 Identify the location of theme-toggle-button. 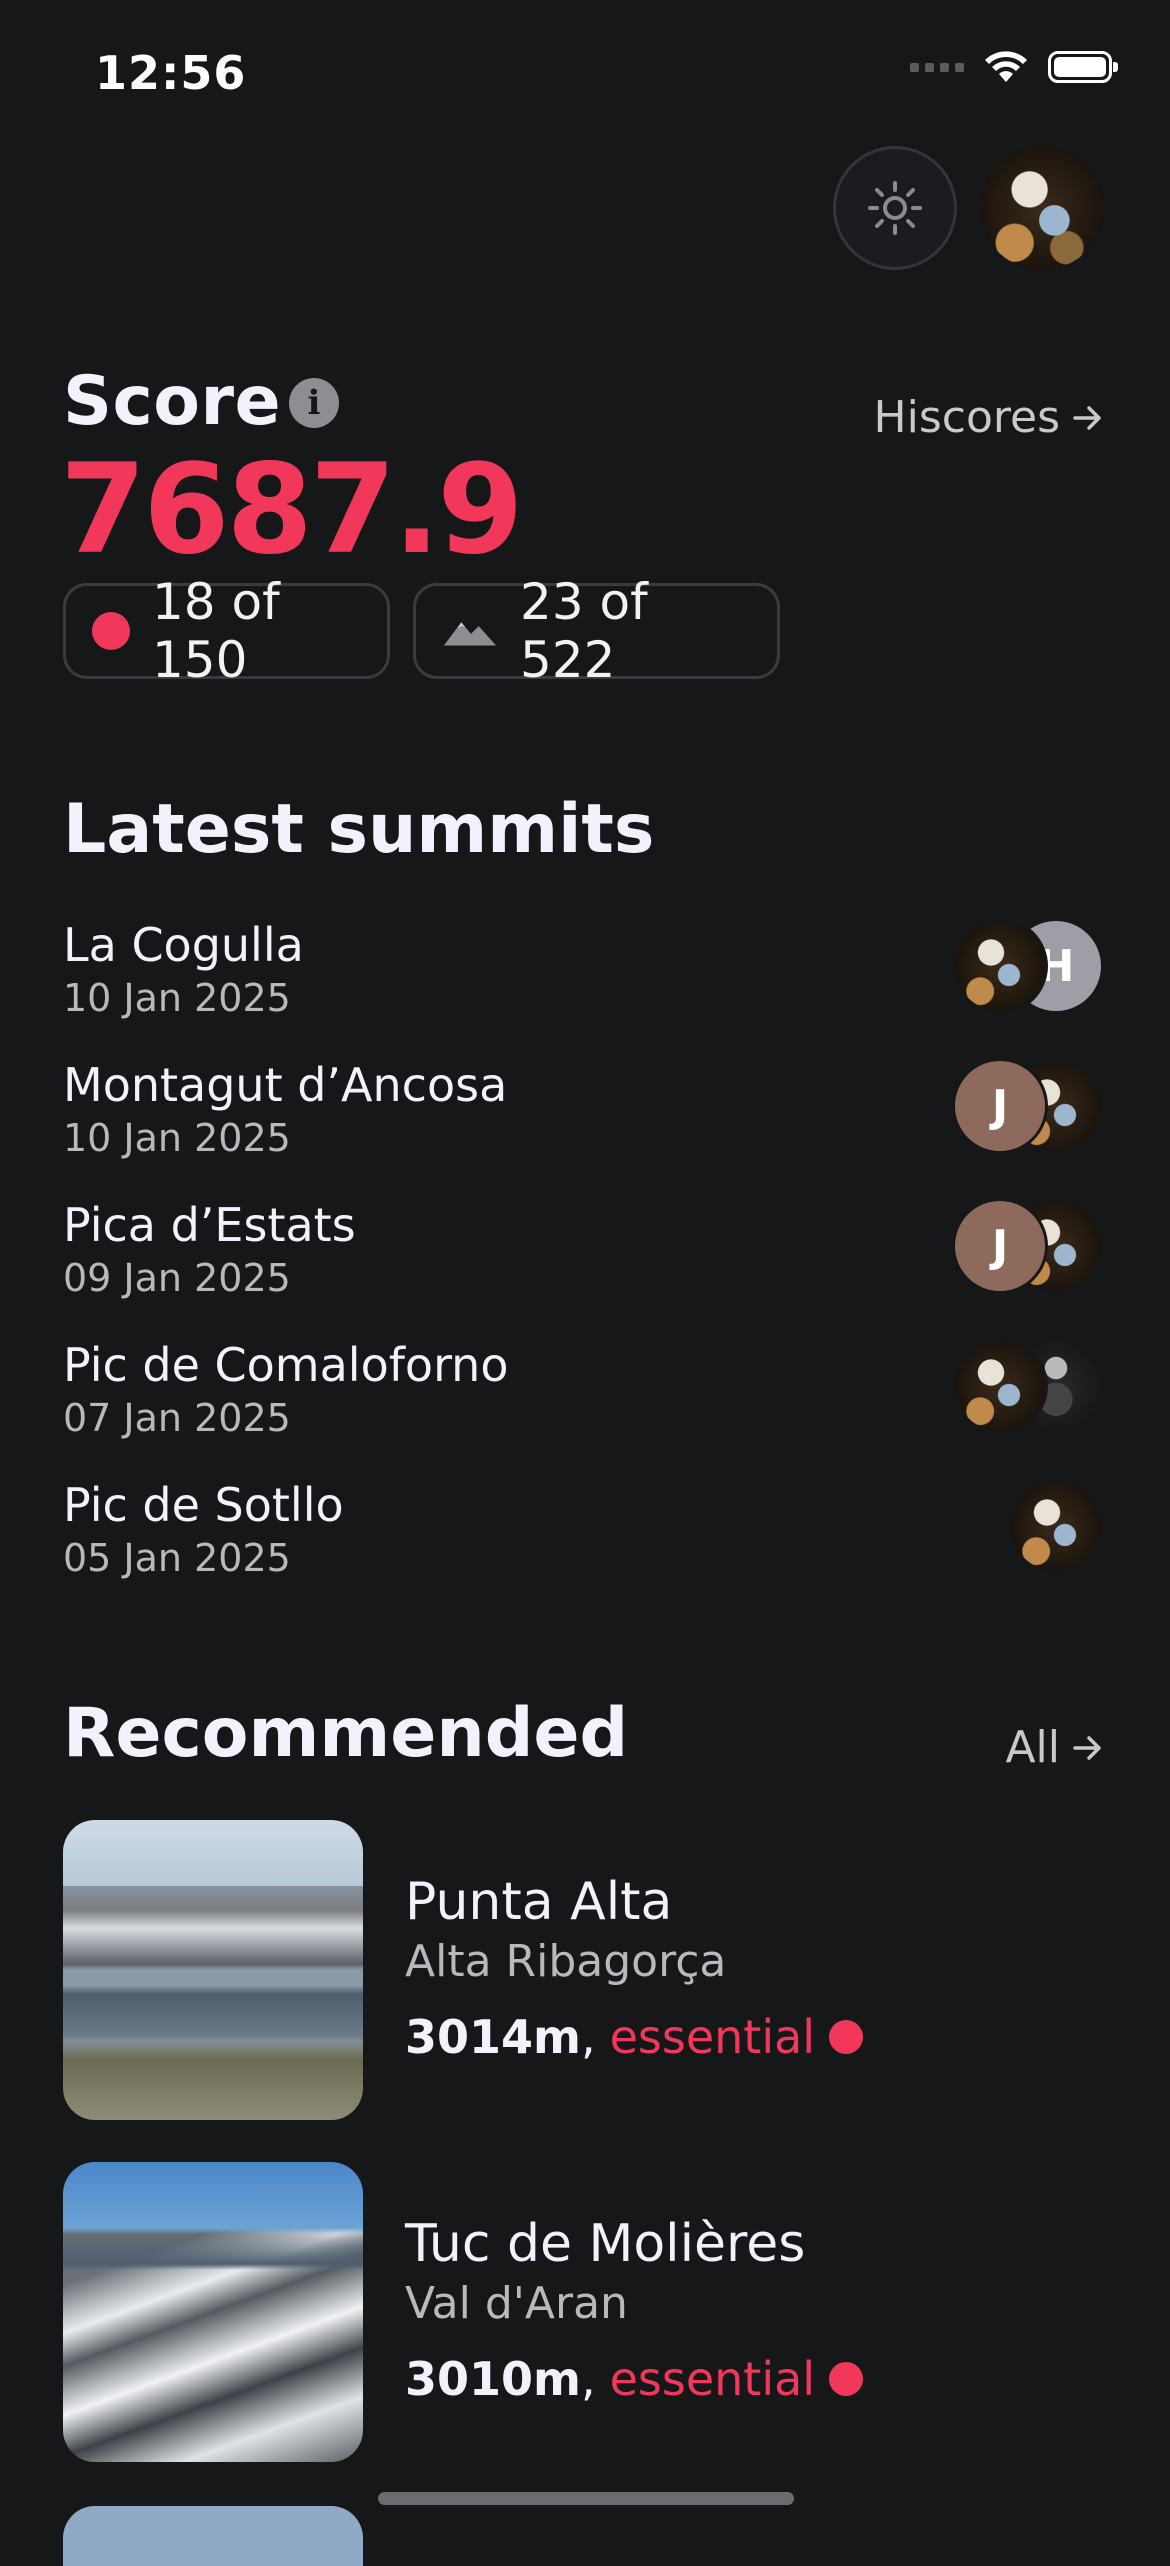
(895, 208).